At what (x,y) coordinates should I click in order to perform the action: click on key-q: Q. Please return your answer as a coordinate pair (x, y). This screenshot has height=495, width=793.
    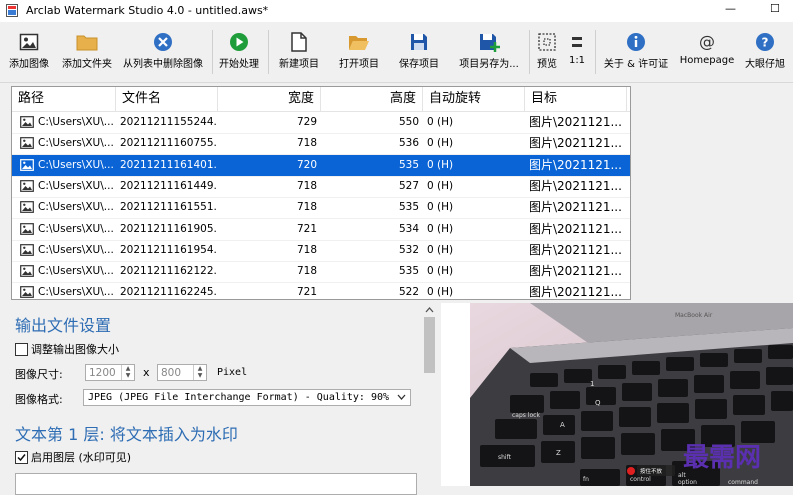
    Looking at the image, I should click on (598, 403).